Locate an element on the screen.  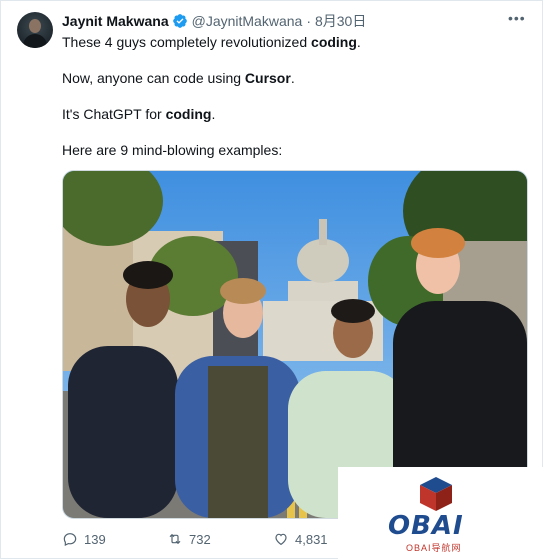
avatar-body is located at coordinates (35, 41).